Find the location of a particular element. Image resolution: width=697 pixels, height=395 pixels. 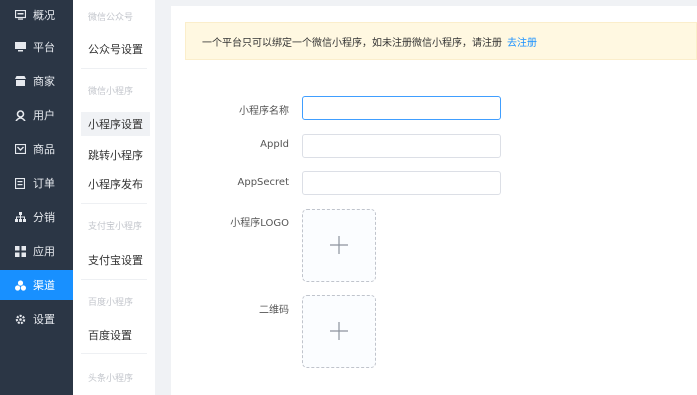

sidebar-item-distribution: 分销 is located at coordinates (36, 217).